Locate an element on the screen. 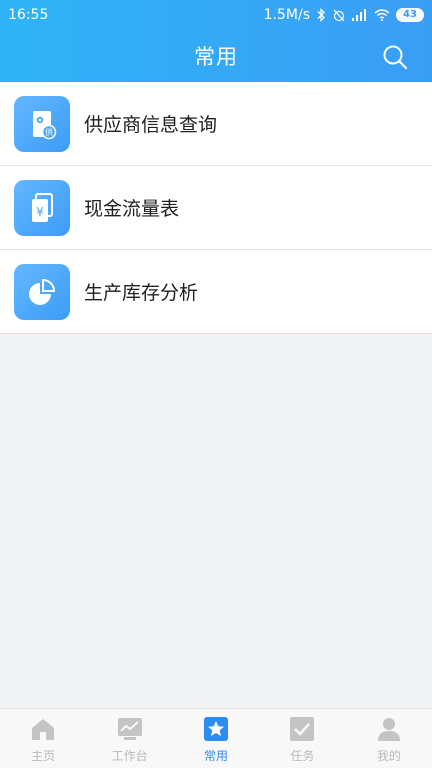 The height and width of the screenshot is (768, 432). tab-label: 常用 is located at coordinates (216, 756).